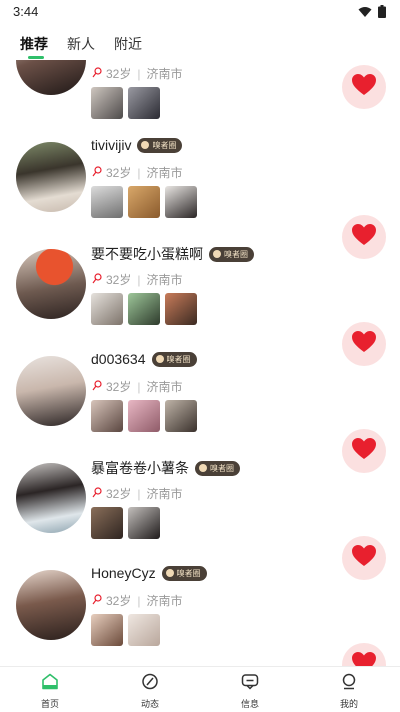 Image resolution: width=400 pixels, height=712 pixels. I want to click on nav-home: 首页, so click(50, 691).